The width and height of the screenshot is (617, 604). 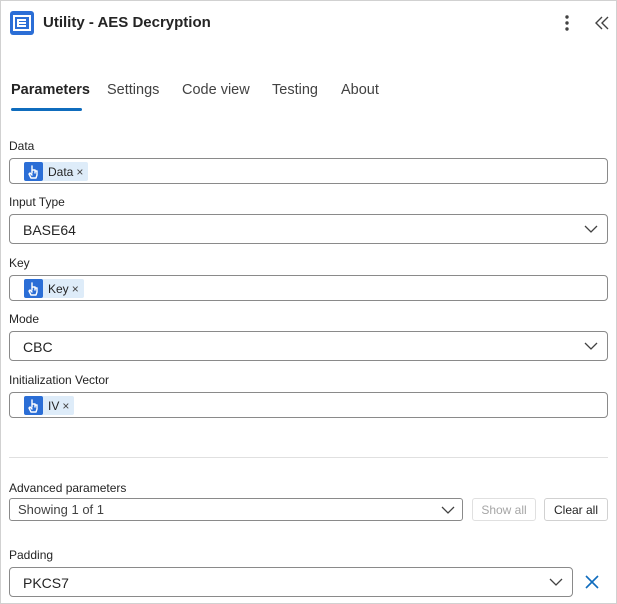 I want to click on iv-token: IV ×, so click(x=49, y=405).